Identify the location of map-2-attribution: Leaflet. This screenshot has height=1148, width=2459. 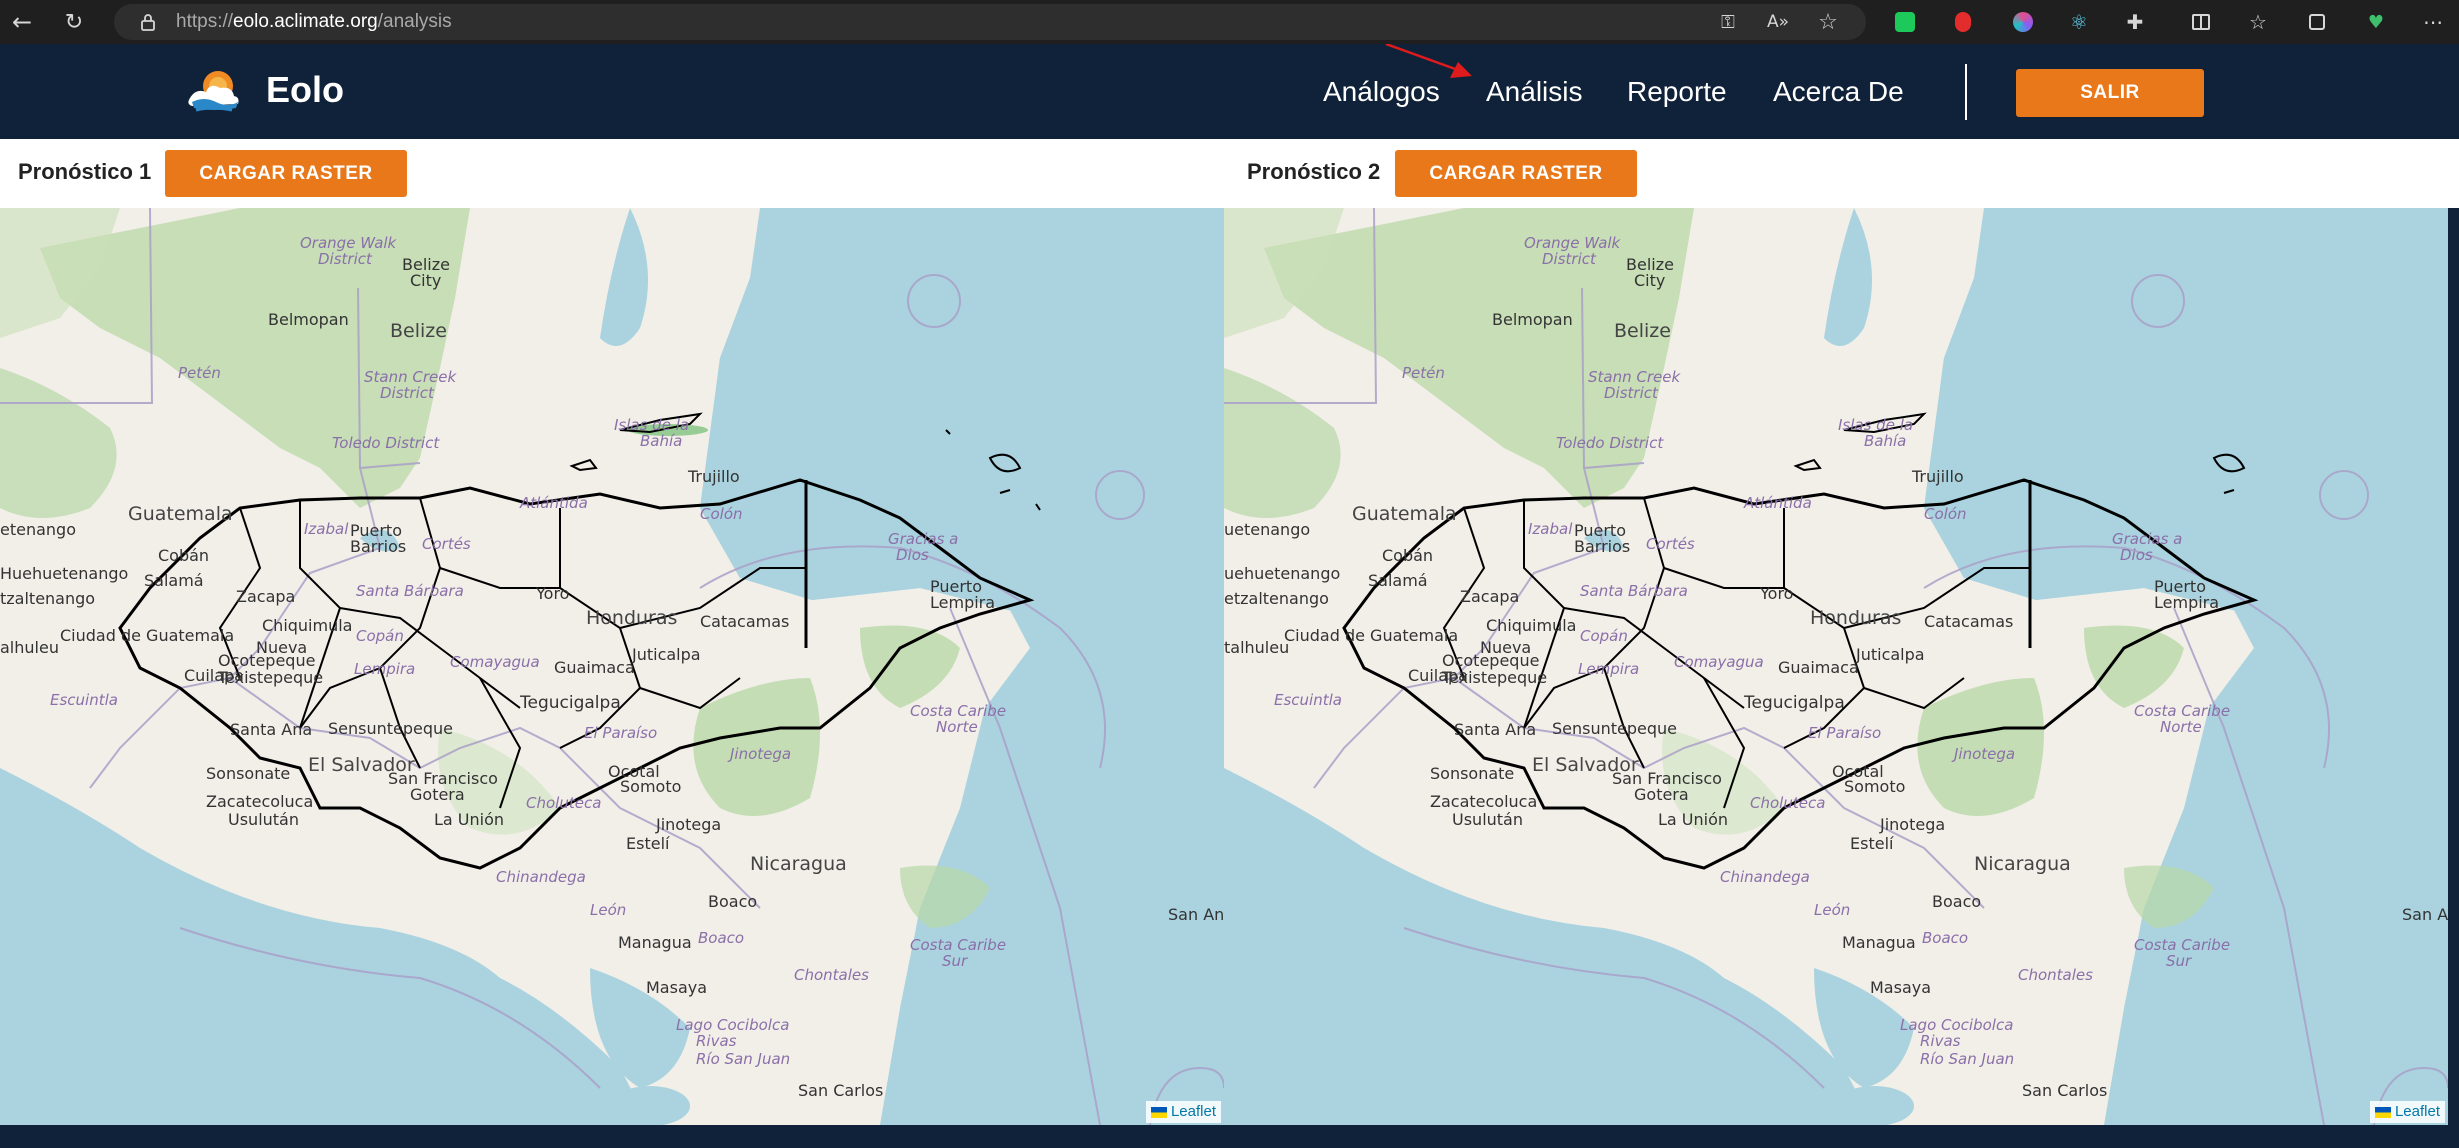
(2407, 1112).